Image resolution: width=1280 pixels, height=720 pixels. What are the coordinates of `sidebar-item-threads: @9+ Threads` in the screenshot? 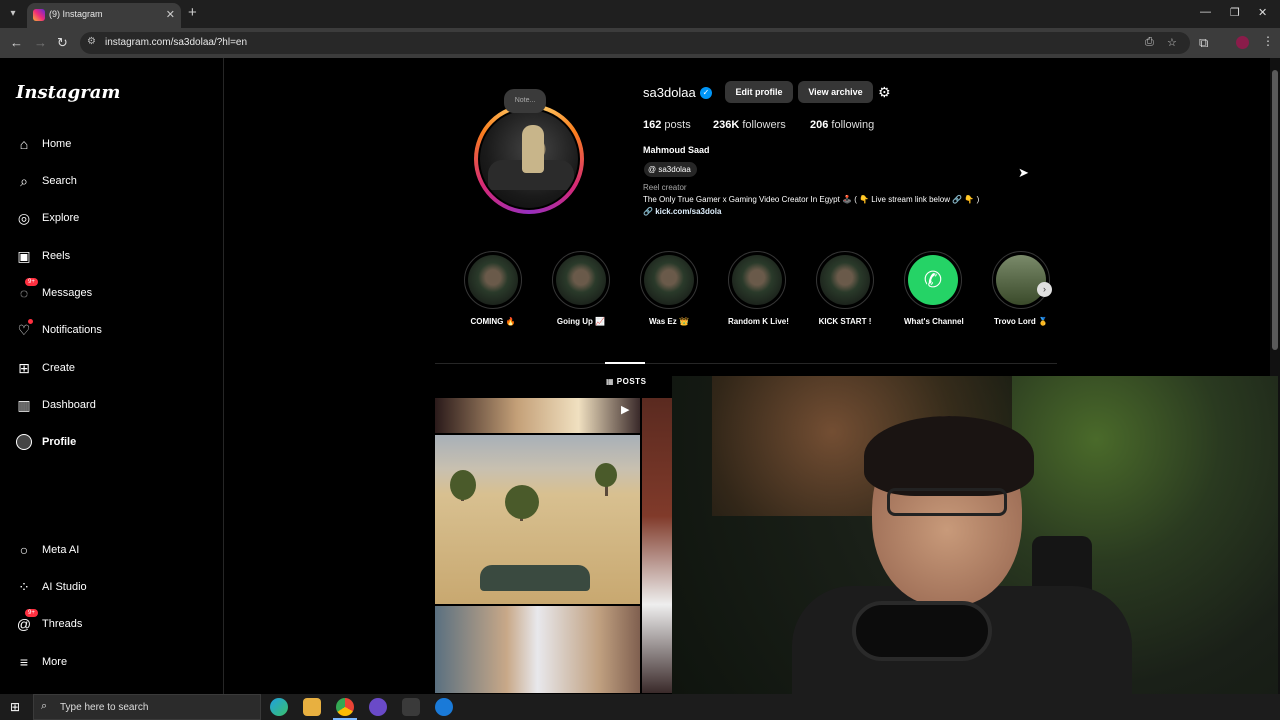 It's located at (49, 622).